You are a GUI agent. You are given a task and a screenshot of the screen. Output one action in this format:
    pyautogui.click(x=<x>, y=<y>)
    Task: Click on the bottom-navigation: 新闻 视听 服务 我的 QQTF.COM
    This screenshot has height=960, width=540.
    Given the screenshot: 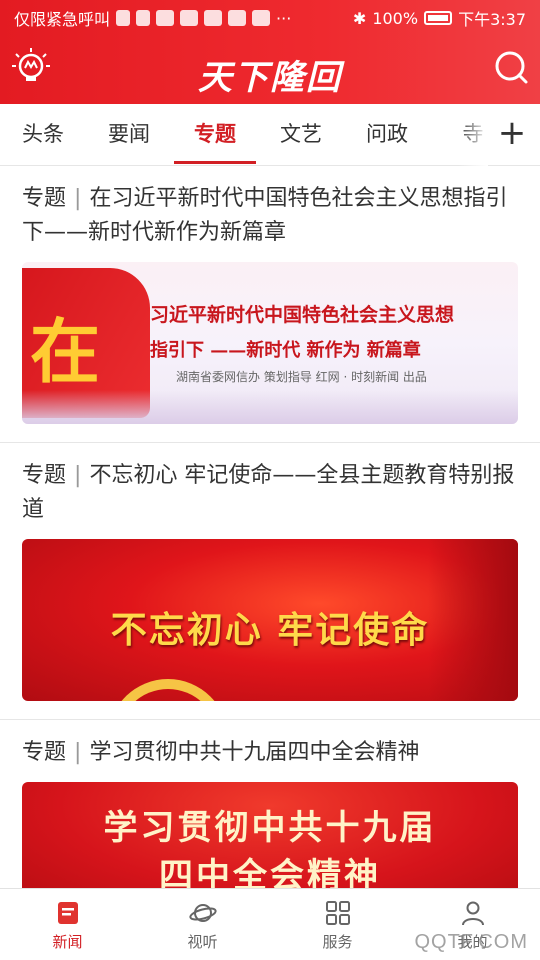 What is the action you would take?
    pyautogui.click(x=270, y=924)
    